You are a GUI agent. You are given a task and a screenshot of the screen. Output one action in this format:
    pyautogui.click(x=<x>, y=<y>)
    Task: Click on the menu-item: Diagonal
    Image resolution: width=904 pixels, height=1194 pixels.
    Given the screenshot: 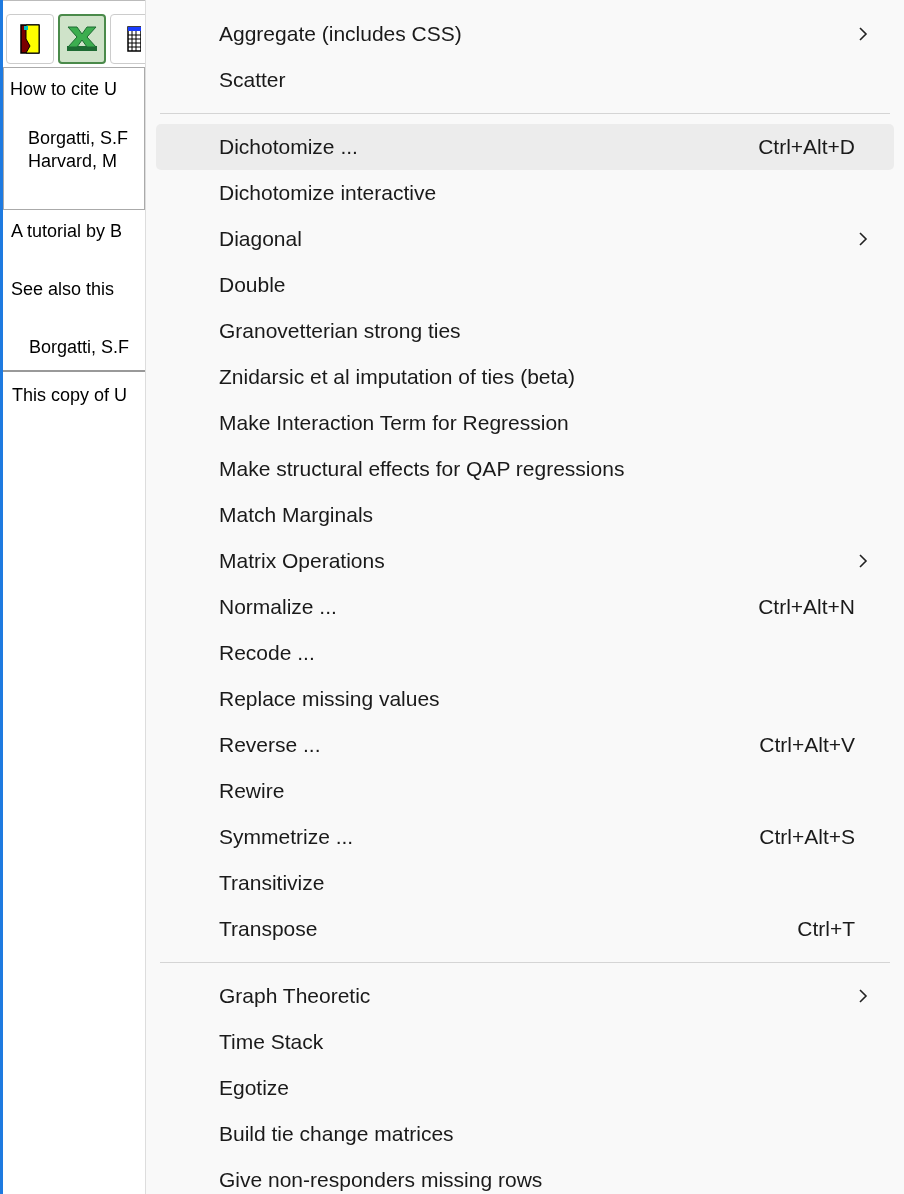 What is the action you would take?
    pyautogui.click(x=525, y=239)
    